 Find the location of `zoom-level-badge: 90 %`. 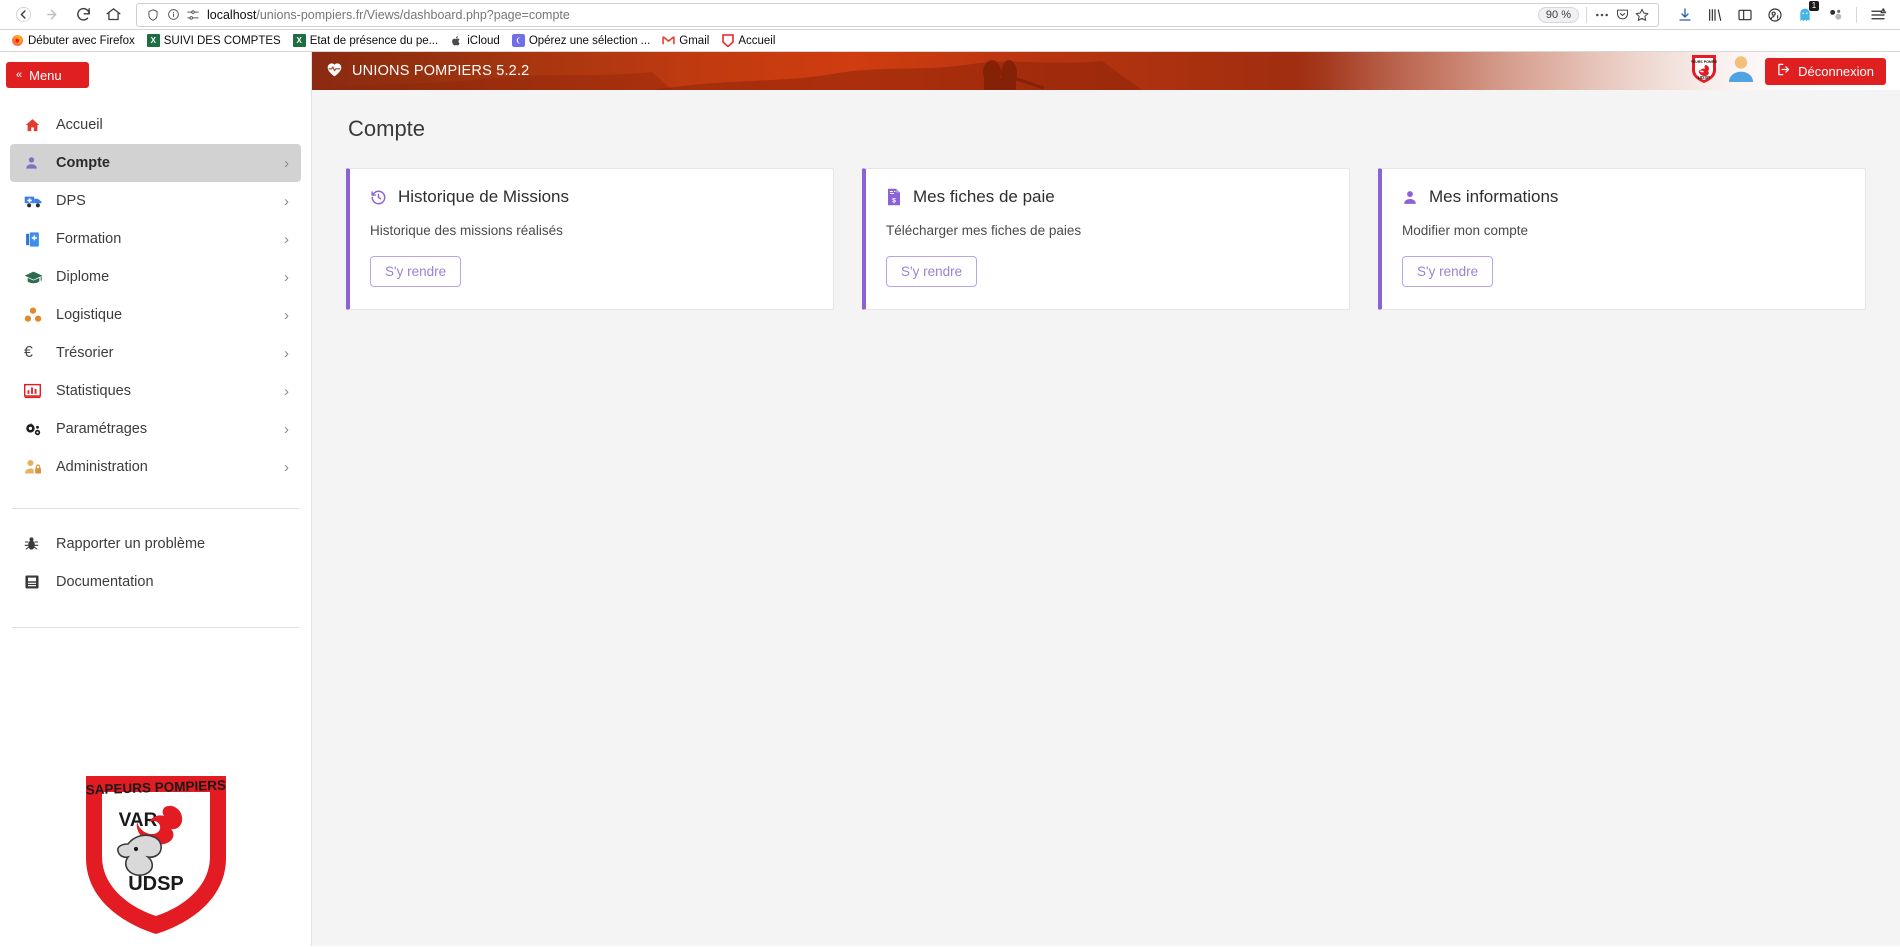

zoom-level-badge: 90 % is located at coordinates (1558, 14).